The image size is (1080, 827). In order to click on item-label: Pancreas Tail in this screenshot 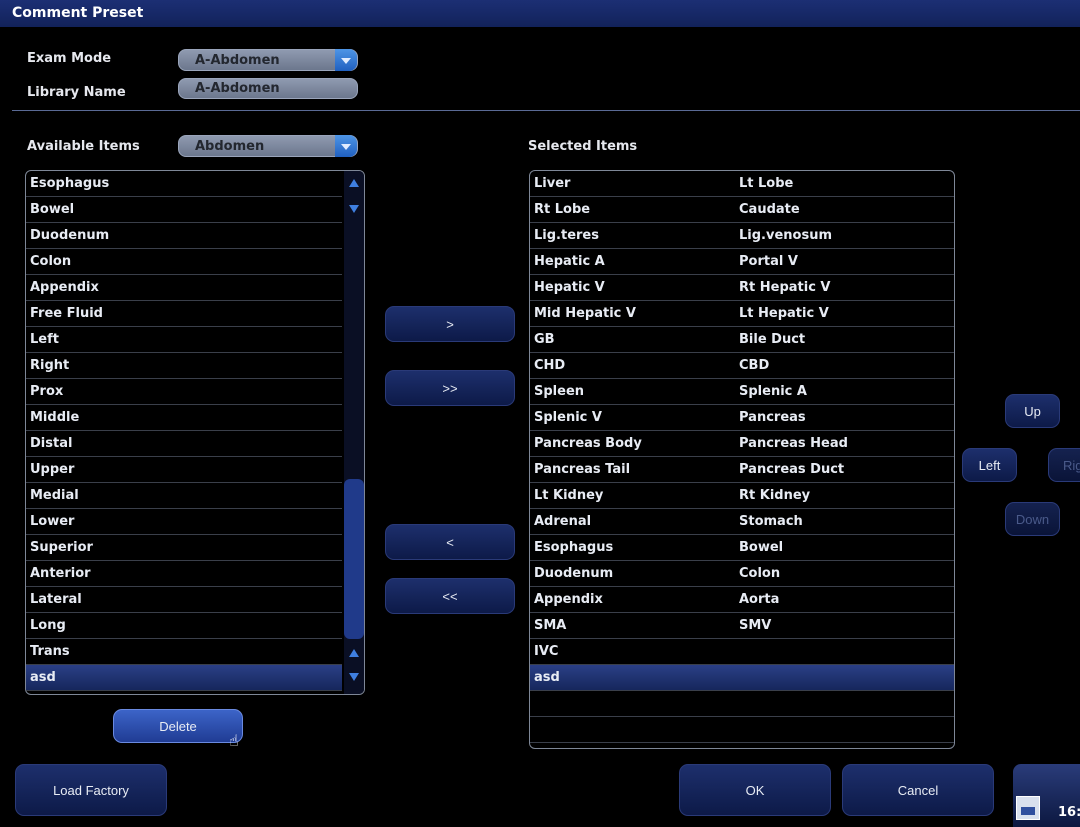, I will do `click(582, 469)`.